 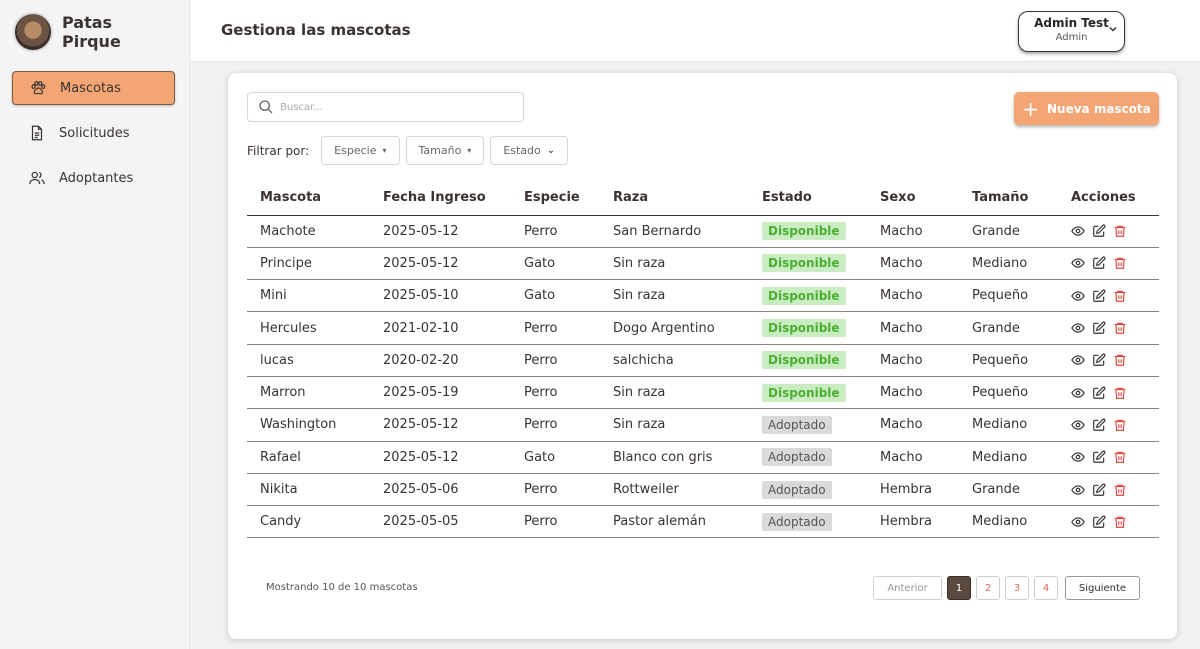 I want to click on sidebar-item-mascotas: Mascotas, so click(x=93, y=88).